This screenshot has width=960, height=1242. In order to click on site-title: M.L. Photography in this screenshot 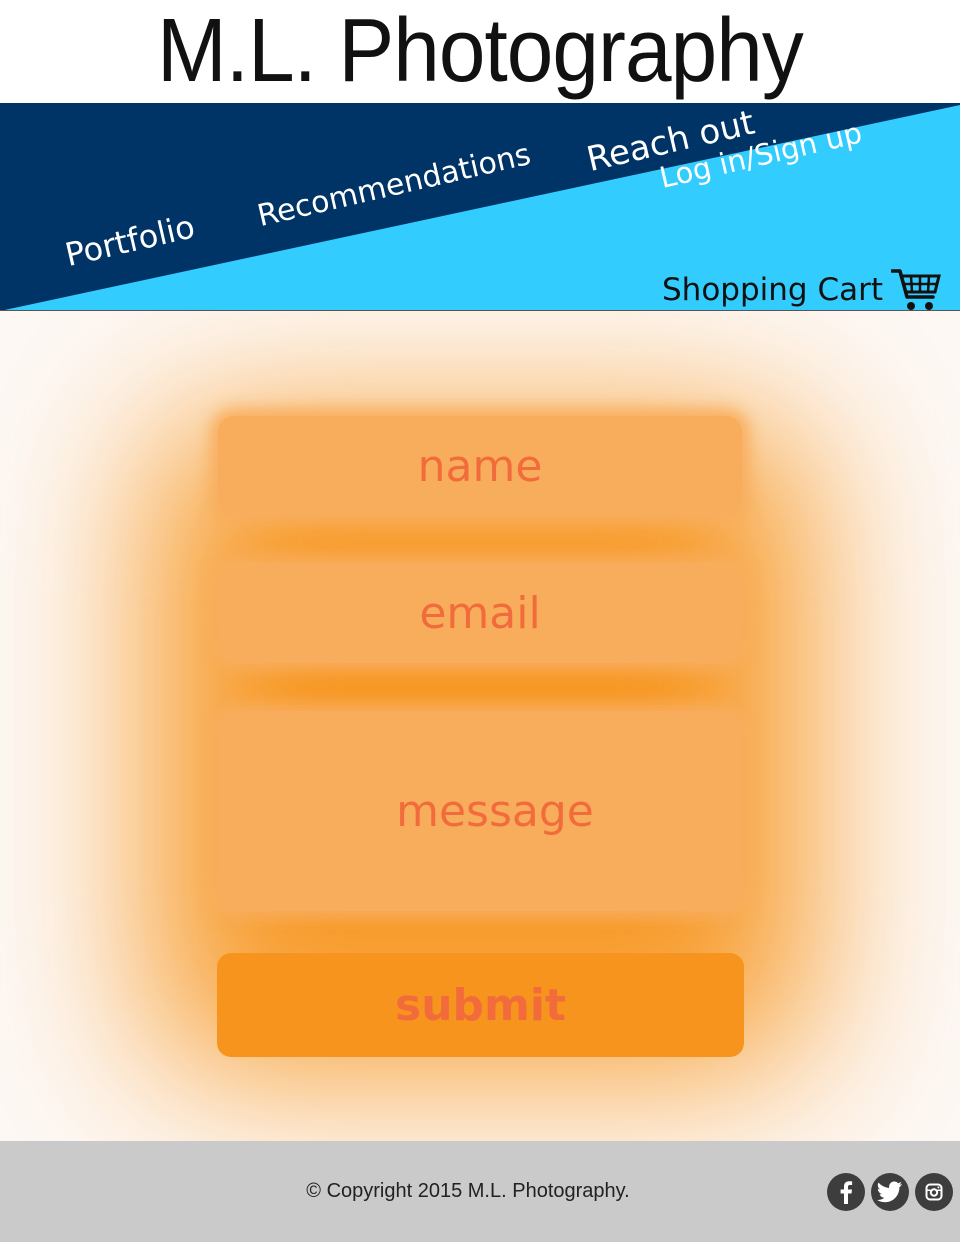, I will do `click(480, 51)`.